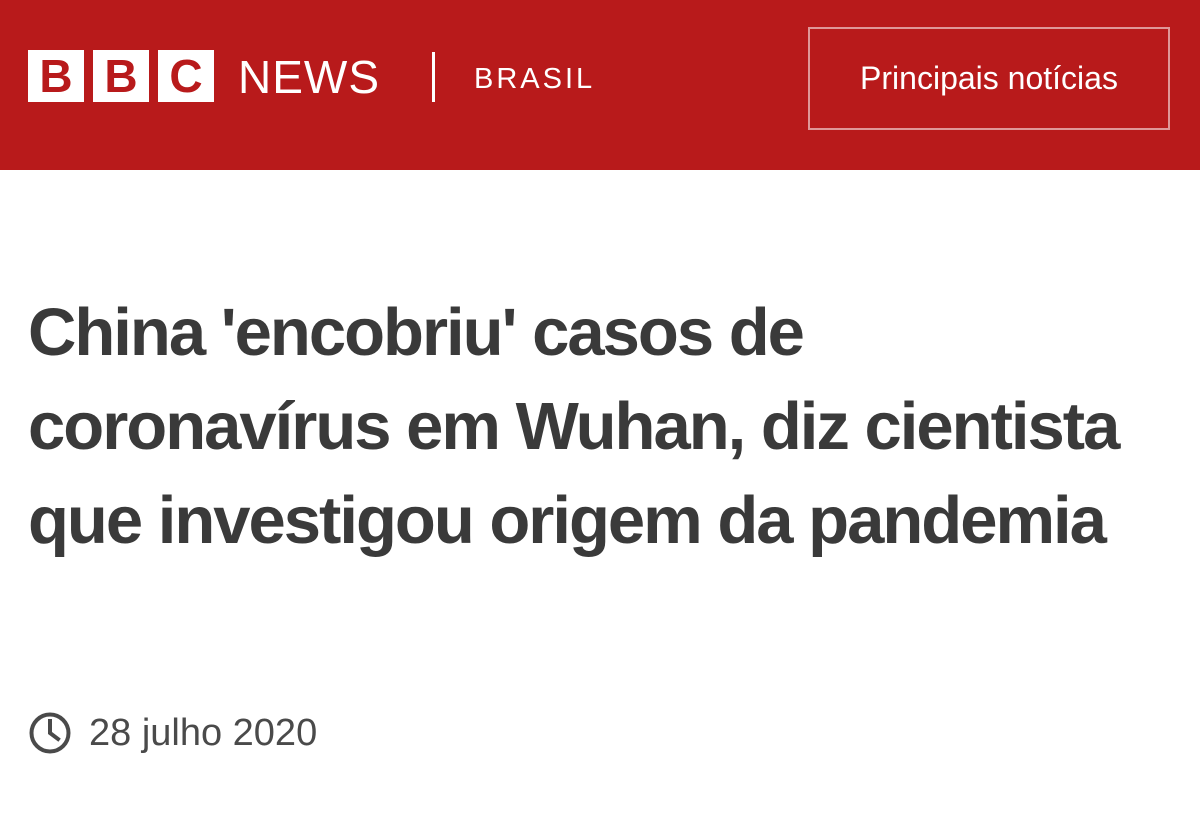  What do you see at coordinates (433, 77) in the screenshot?
I see `logo-divider` at bounding box center [433, 77].